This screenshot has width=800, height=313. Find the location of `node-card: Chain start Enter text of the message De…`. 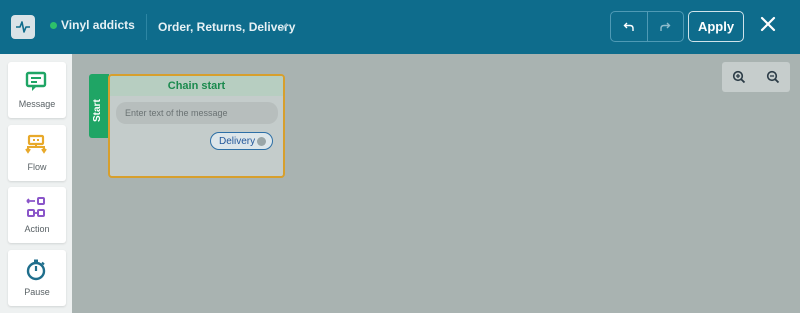

node-card: Chain start Enter text of the message De… is located at coordinates (196, 126).